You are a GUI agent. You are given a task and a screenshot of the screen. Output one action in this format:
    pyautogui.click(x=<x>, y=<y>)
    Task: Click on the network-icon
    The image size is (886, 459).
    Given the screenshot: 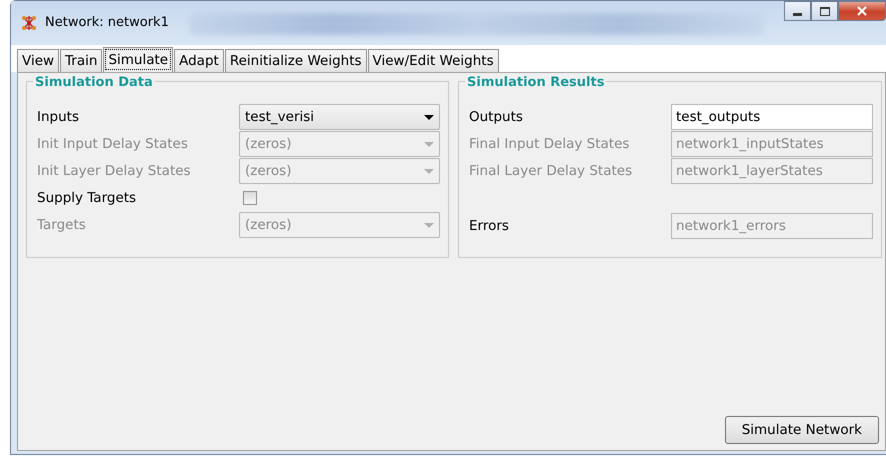 What is the action you would take?
    pyautogui.click(x=29, y=23)
    